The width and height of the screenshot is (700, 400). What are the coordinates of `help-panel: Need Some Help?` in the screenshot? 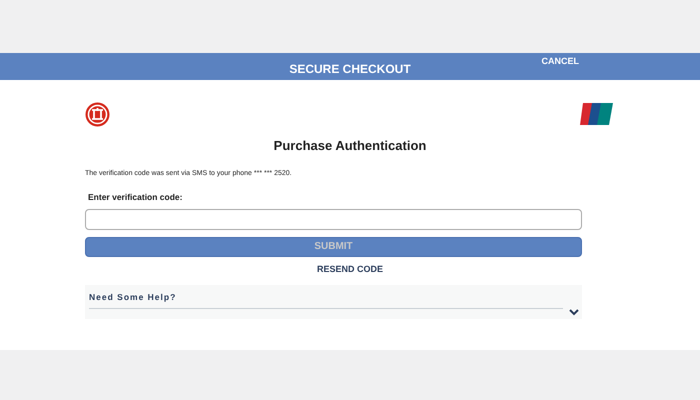 It's located at (333, 302).